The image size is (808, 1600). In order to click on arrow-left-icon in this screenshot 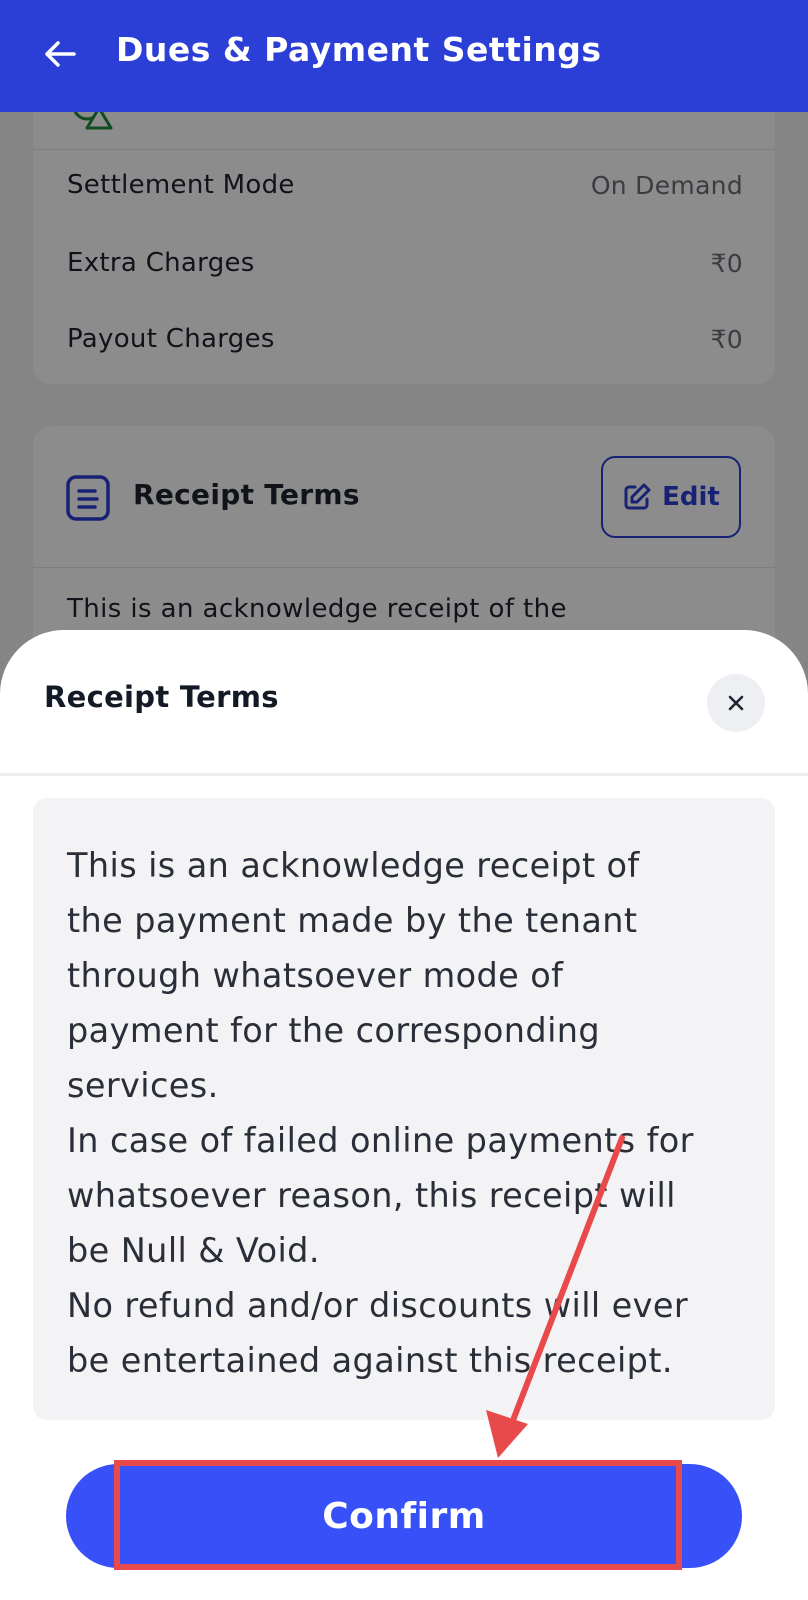, I will do `click(60, 54)`.